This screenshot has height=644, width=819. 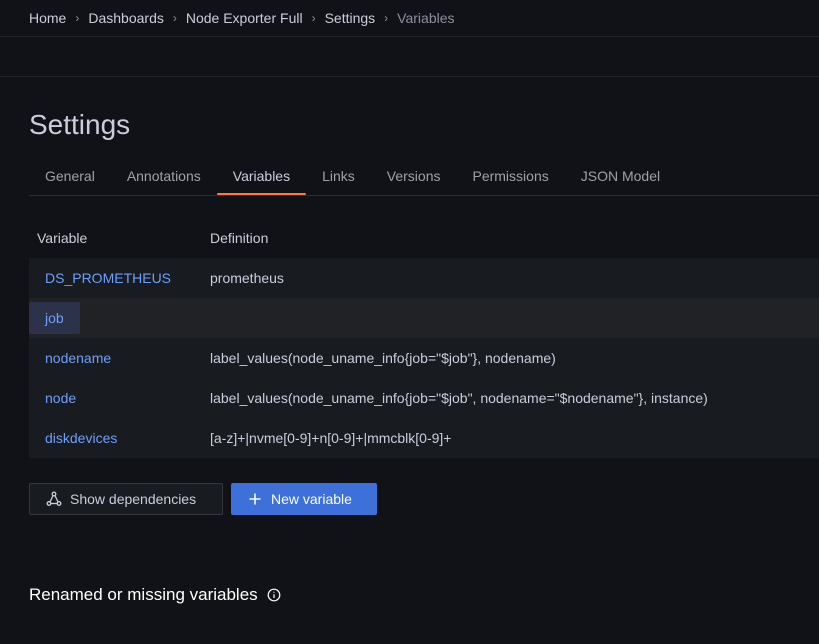 I want to click on variable-name-link: node, so click(x=60, y=398).